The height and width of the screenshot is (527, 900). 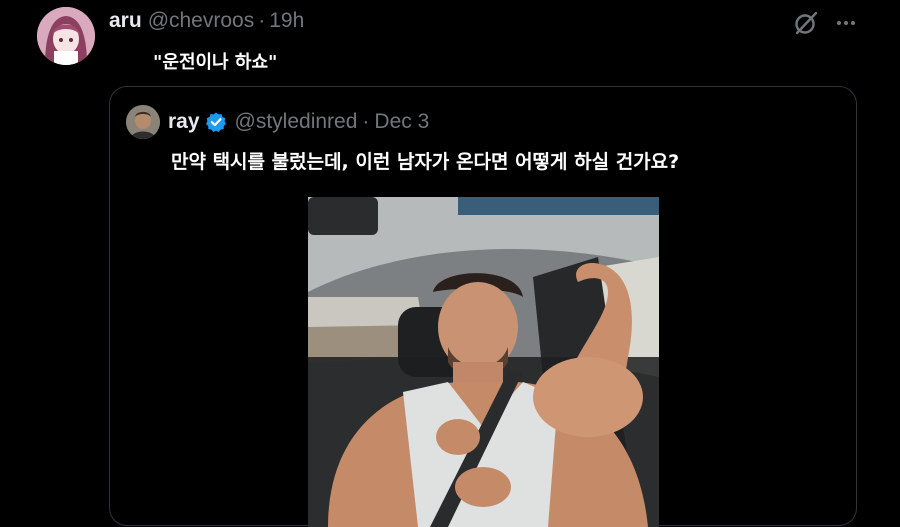 I want to click on quoted-avatar, so click(x=143, y=122).